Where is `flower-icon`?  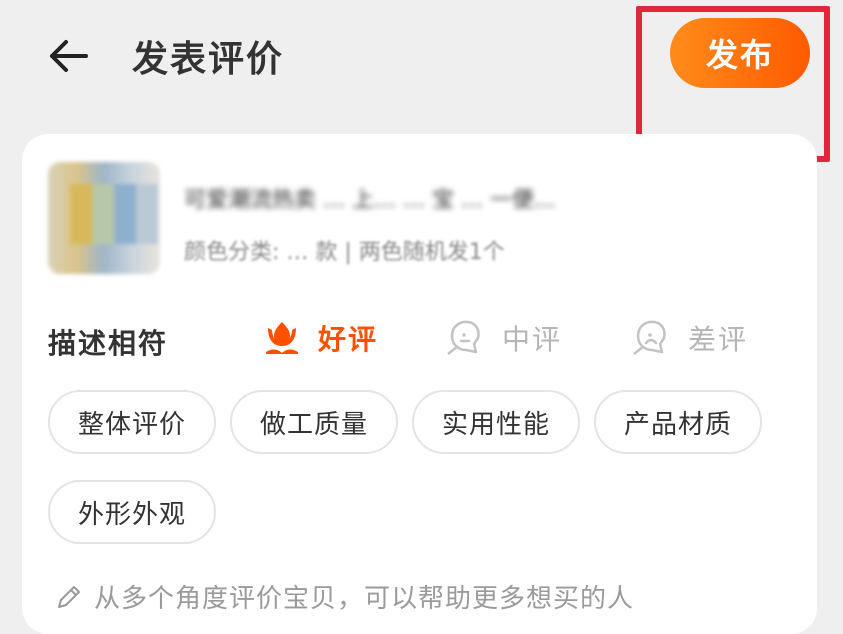 flower-icon is located at coordinates (282, 338).